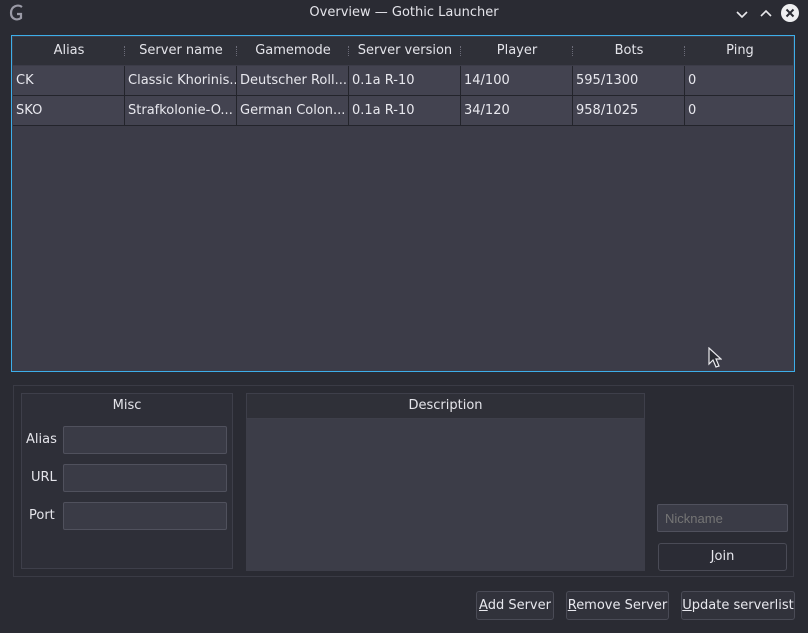  Describe the element at coordinates (740, 51) in the screenshot. I see `column-header-ping: Ping` at that location.